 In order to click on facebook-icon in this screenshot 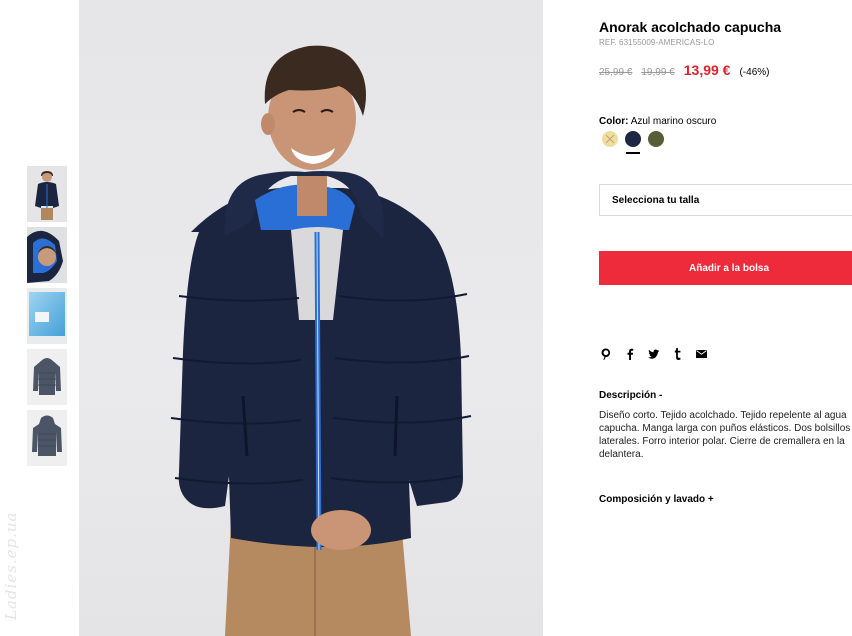, I will do `click(629, 354)`.